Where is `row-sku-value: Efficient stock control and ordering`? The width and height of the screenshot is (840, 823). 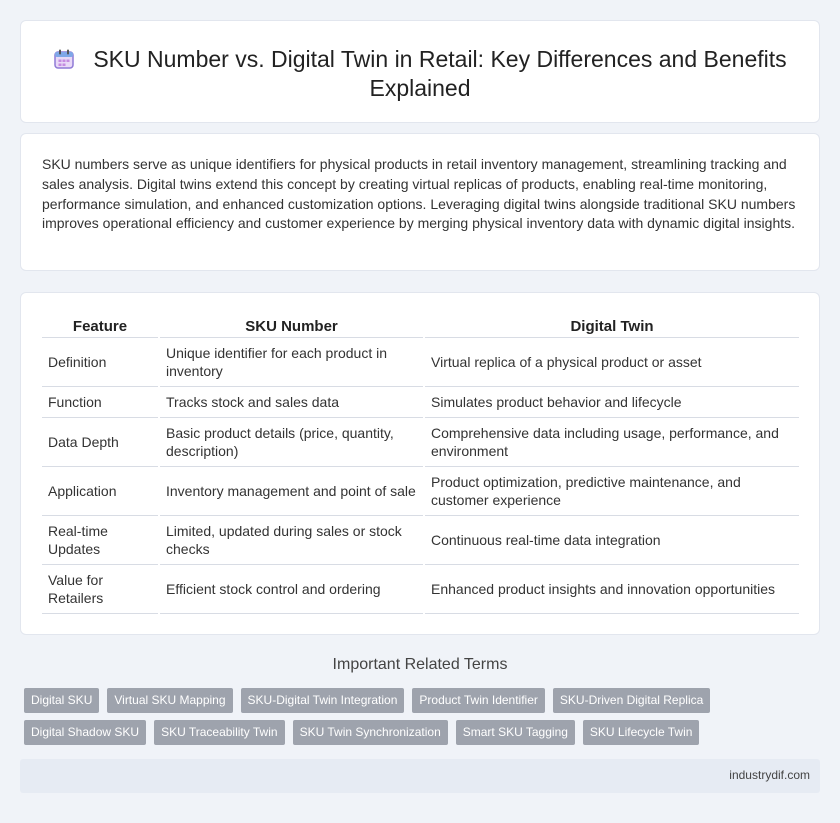 row-sku-value: Efficient stock control and ordering is located at coordinates (291, 589).